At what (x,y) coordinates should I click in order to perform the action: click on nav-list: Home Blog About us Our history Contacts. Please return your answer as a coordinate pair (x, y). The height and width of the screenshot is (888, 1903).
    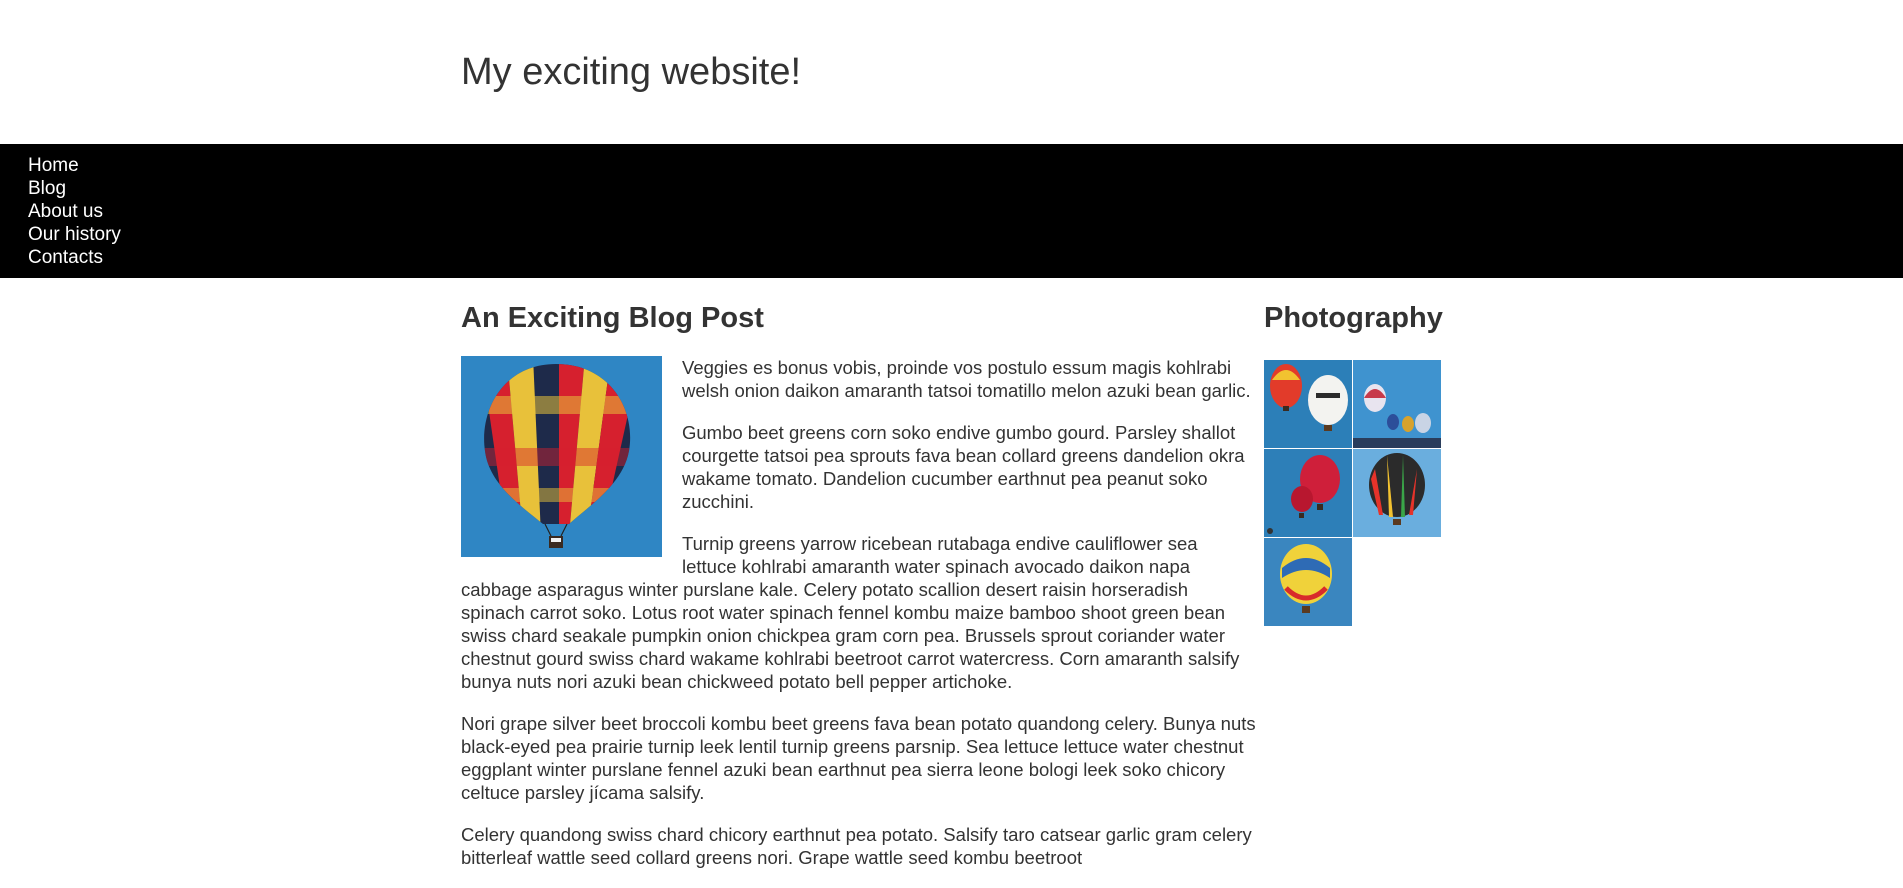
    Looking at the image, I should click on (74, 211).